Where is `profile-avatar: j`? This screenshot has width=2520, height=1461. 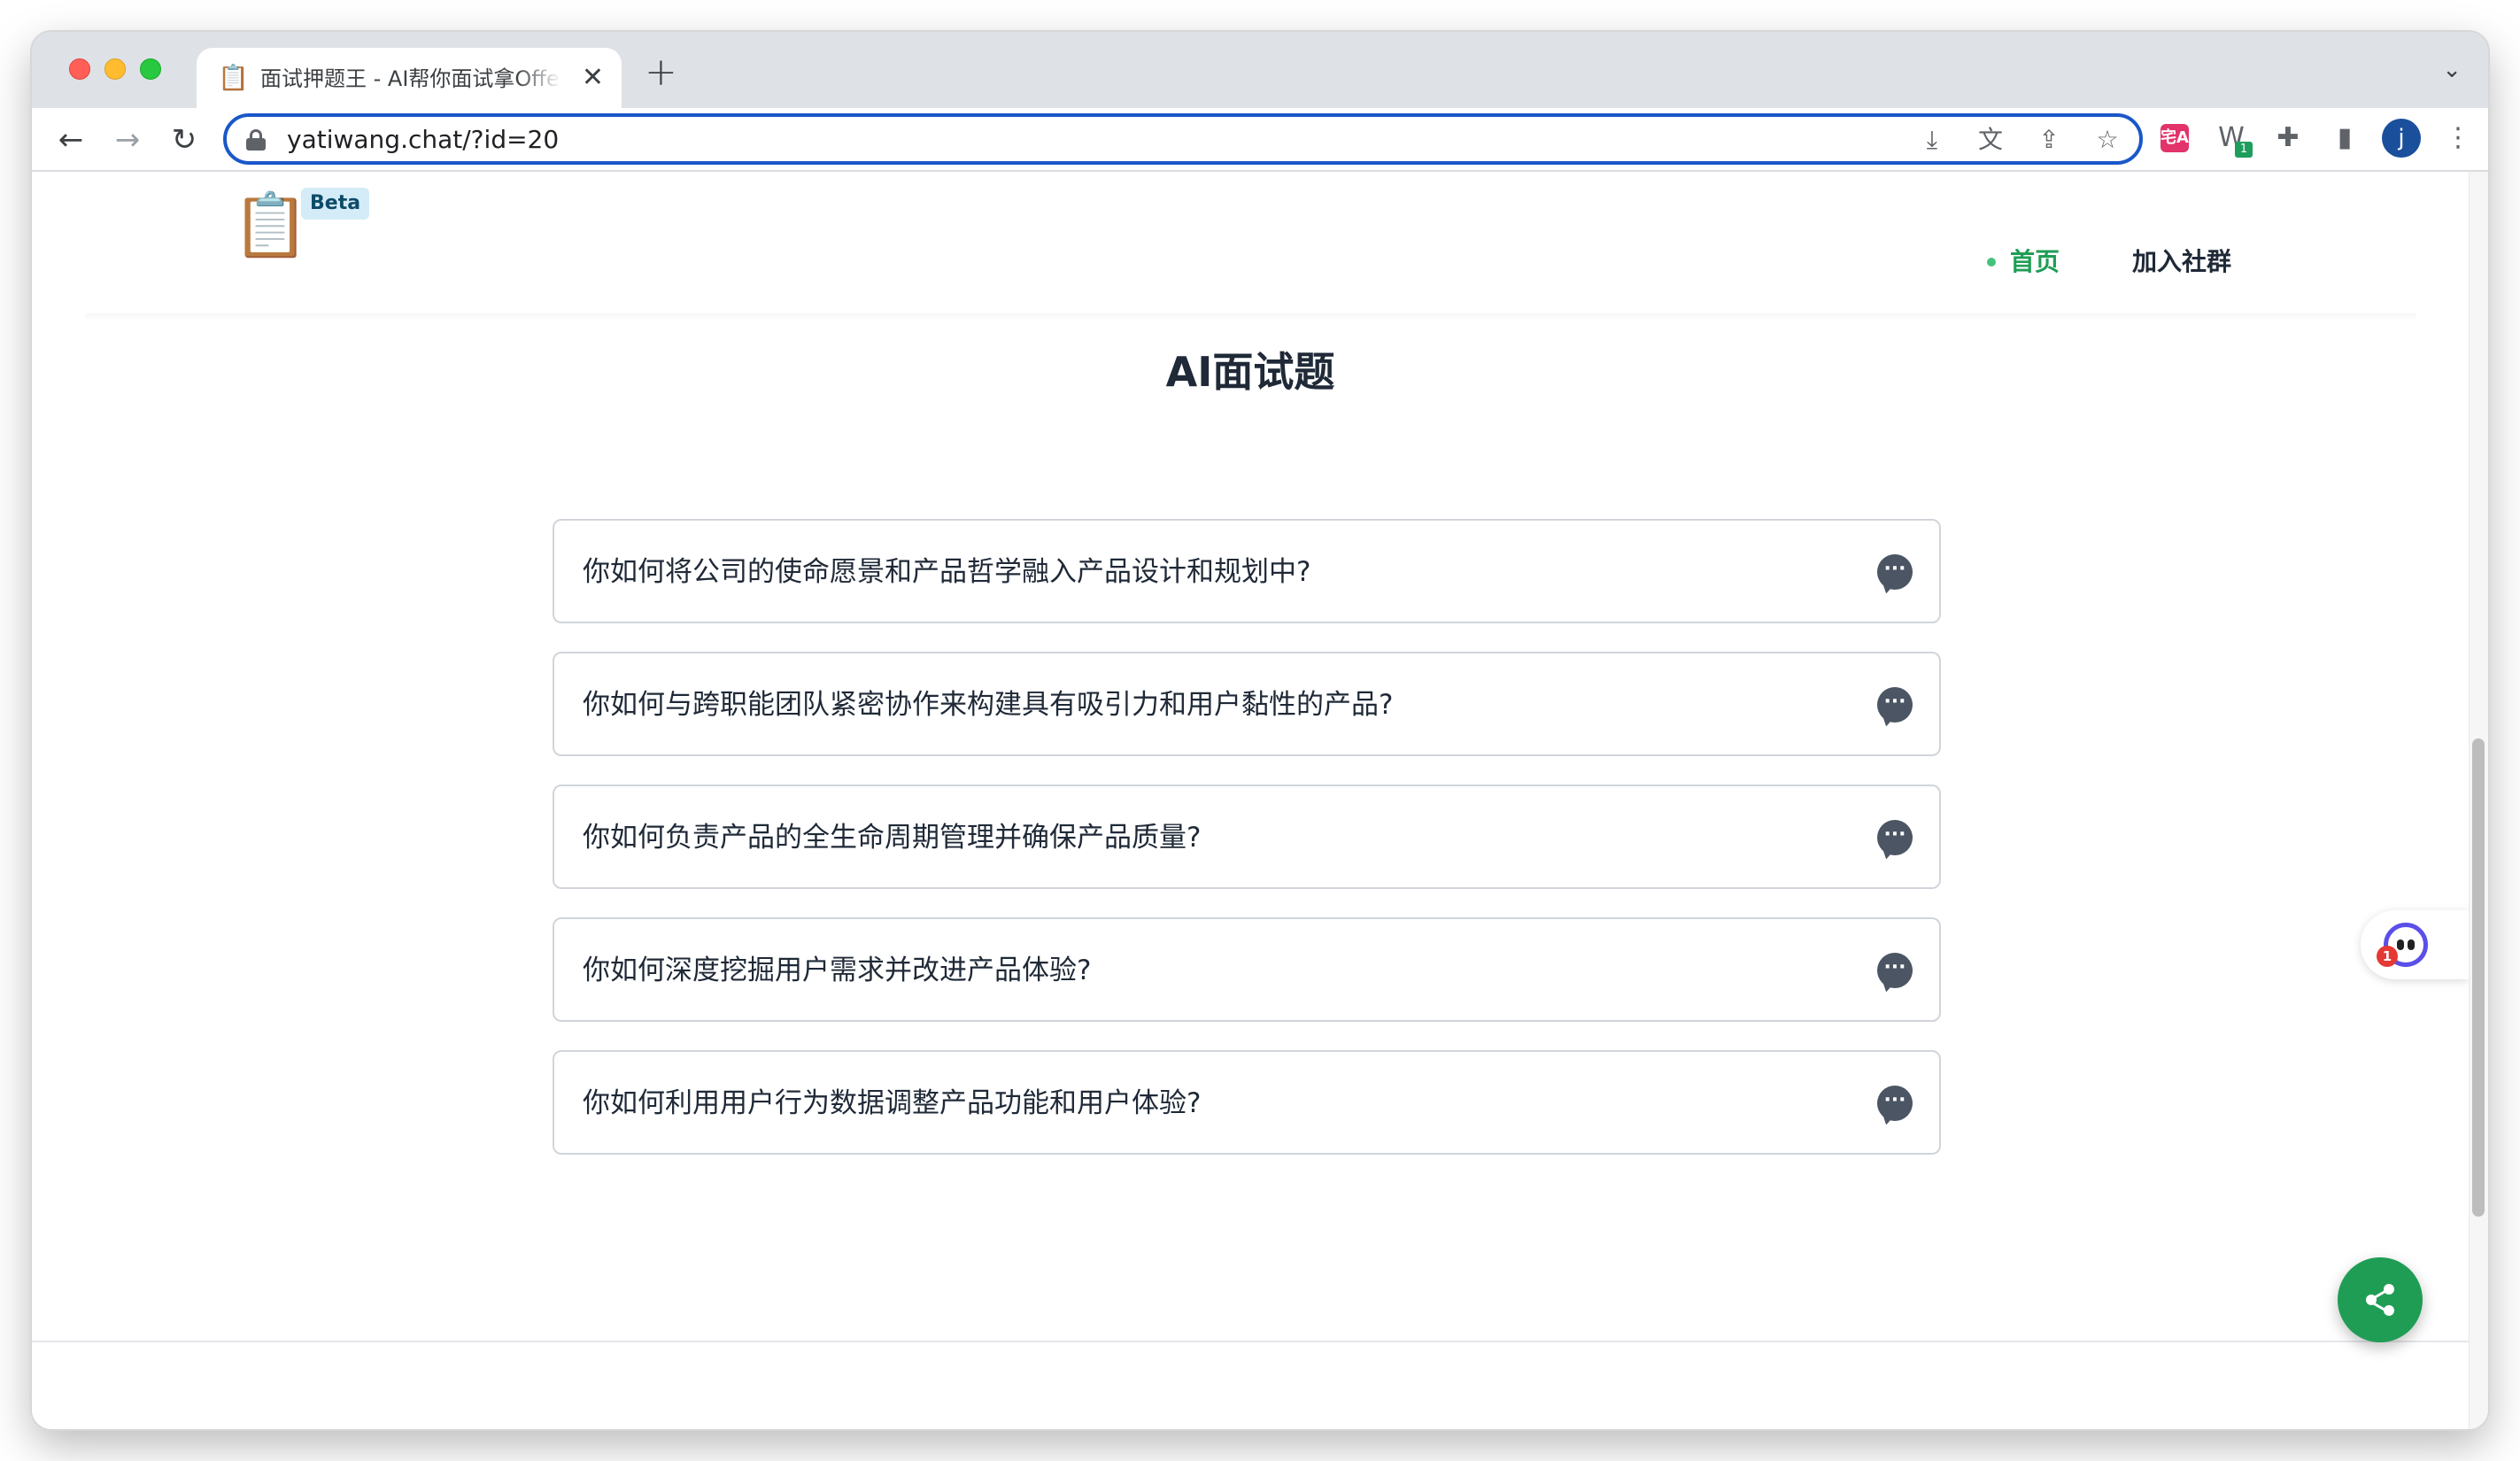 profile-avatar: j is located at coordinates (2401, 138).